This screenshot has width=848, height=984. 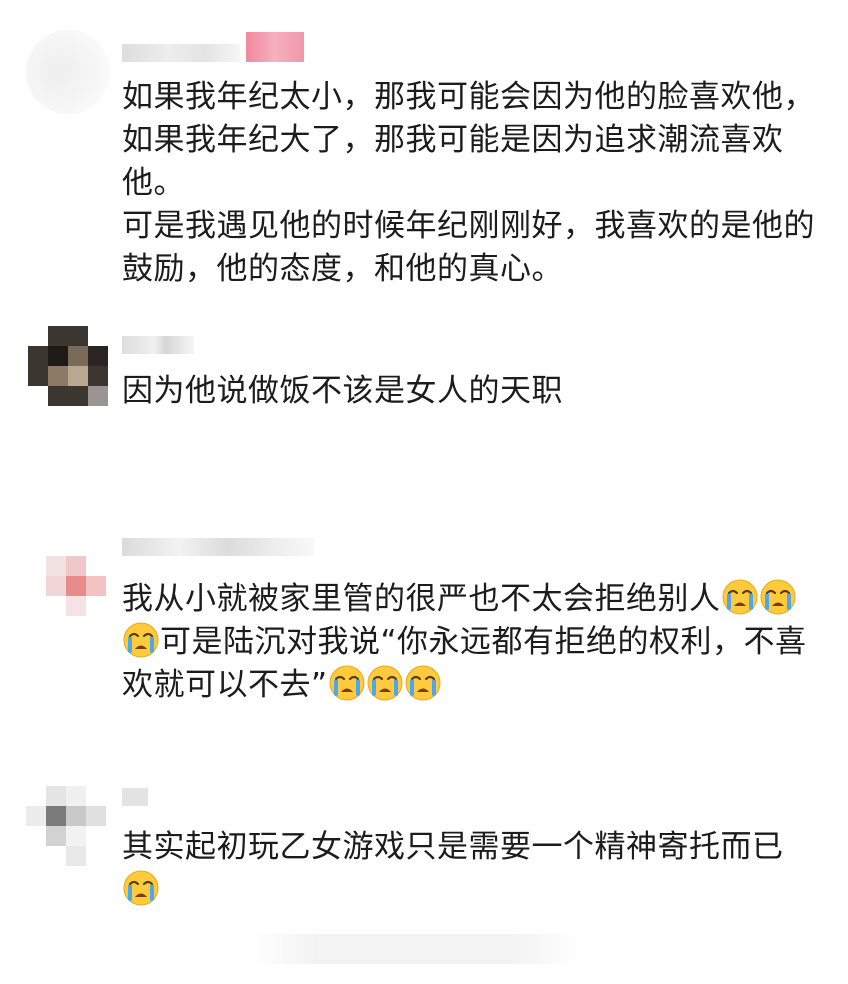 I want to click on comment-line: 欢就可以不去”, so click(x=472, y=685).